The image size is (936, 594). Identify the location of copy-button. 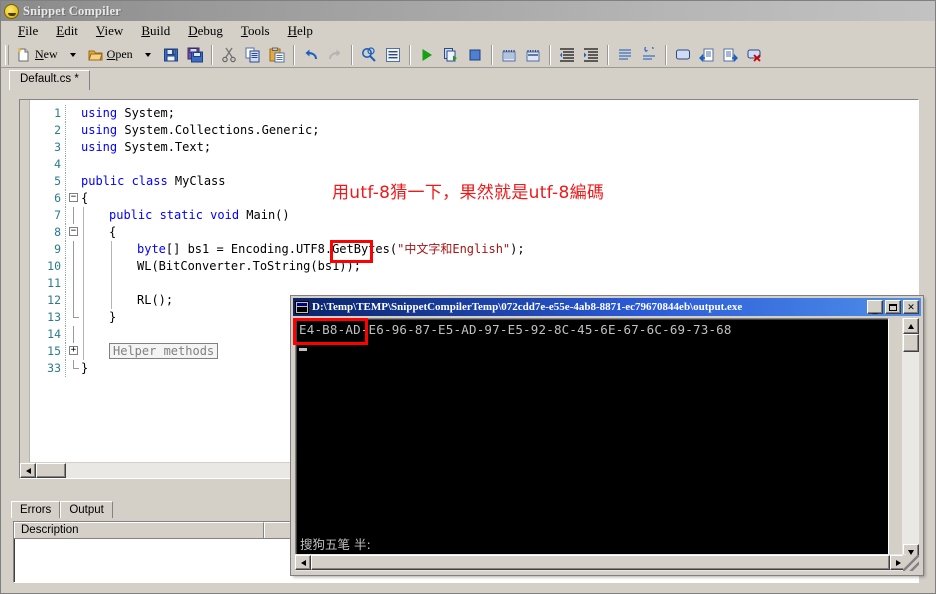
(253, 55).